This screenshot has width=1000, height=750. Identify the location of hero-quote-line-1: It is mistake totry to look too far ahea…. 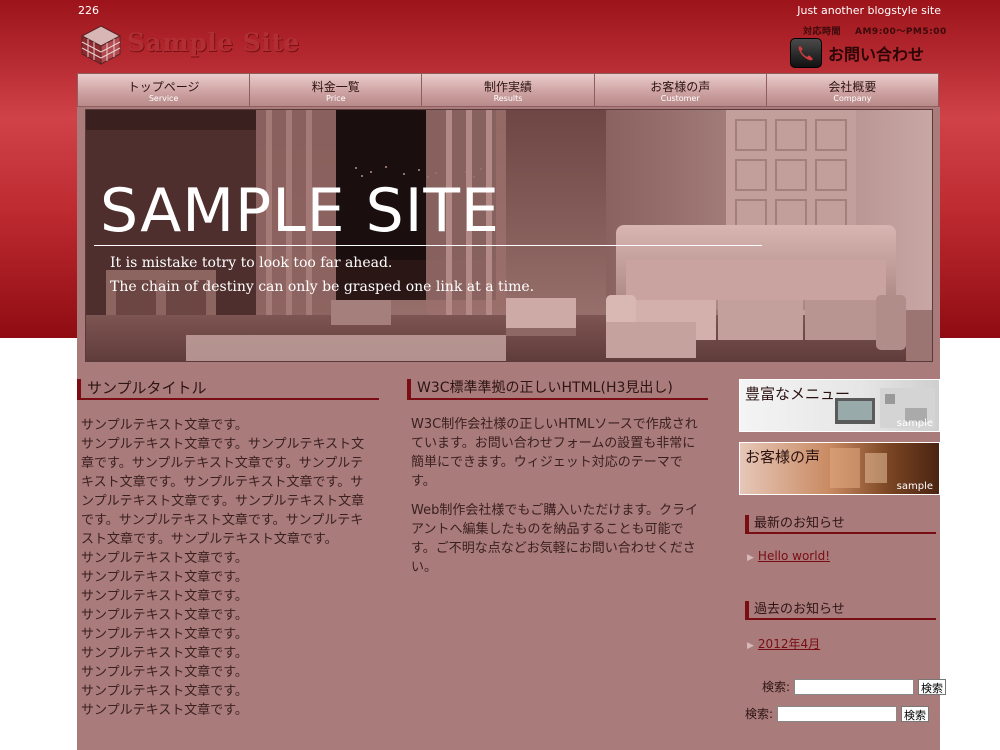
(251, 263).